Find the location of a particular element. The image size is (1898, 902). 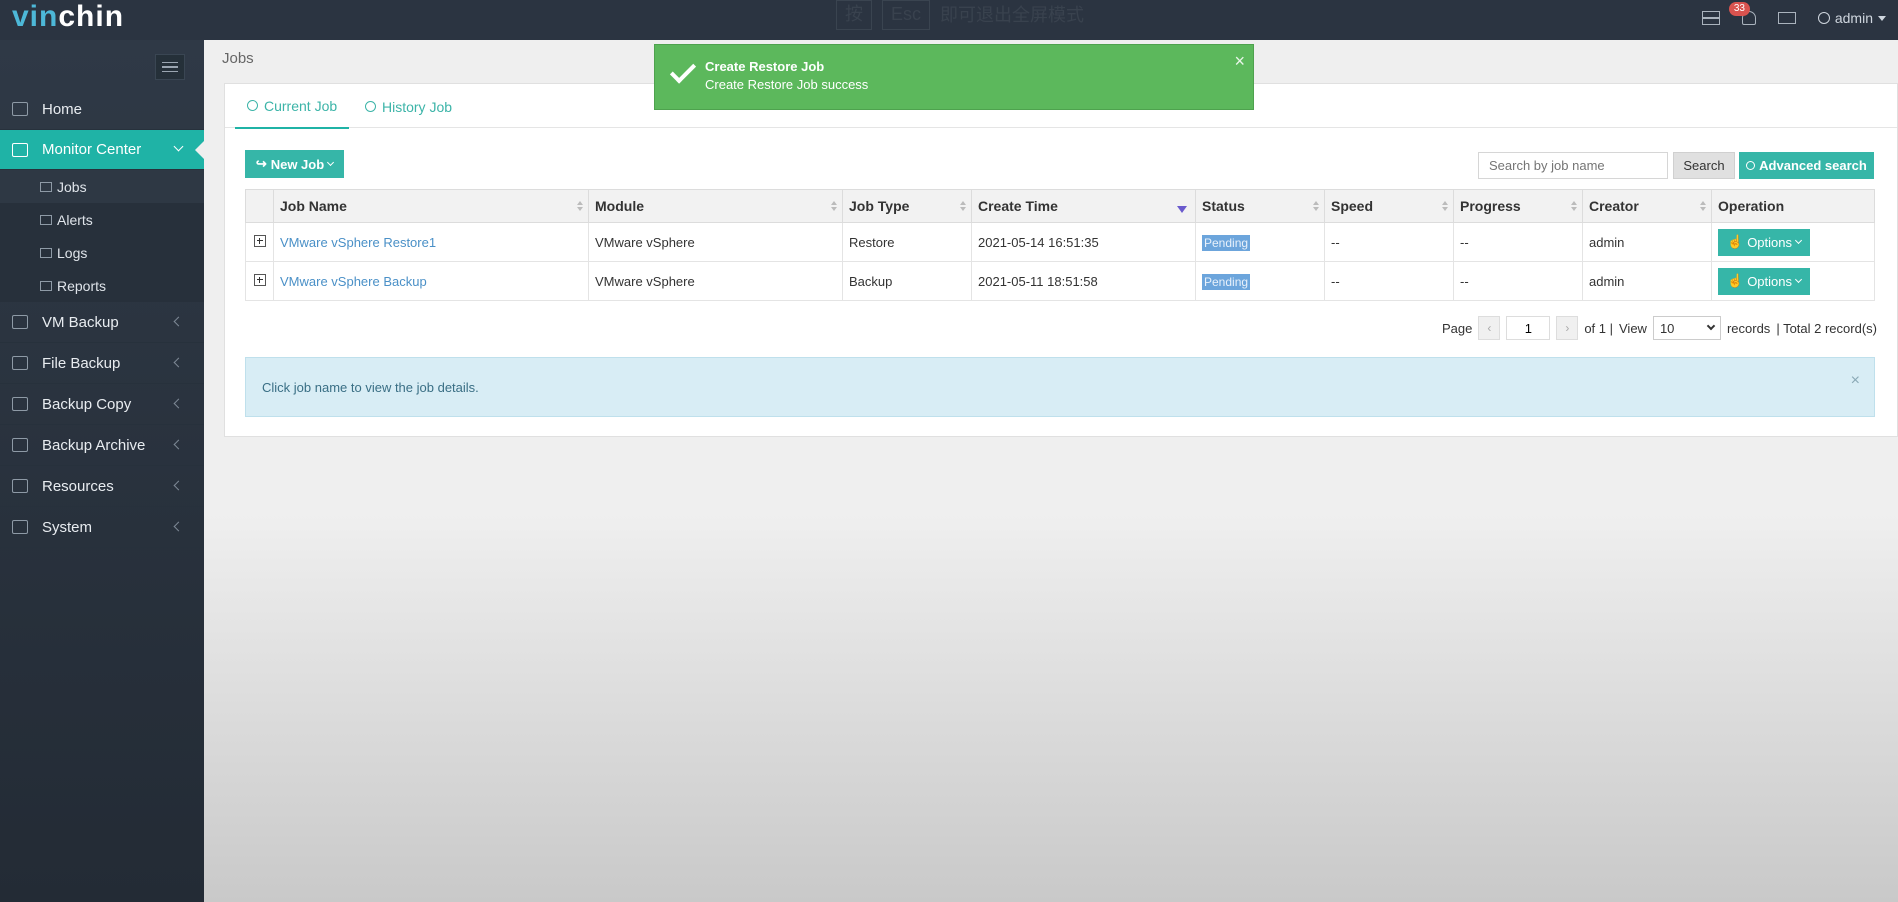

job-name-link: VMware vSphere Backup is located at coordinates (353, 281).